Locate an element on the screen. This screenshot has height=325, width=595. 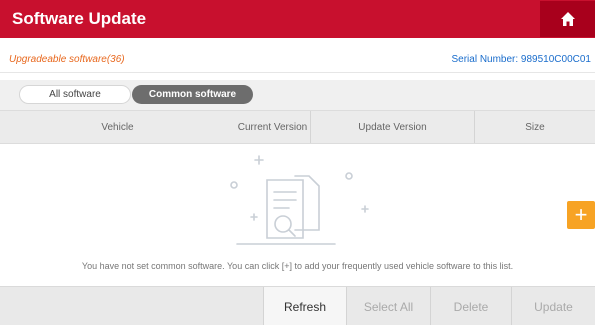
plus-icon: + is located at coordinates (581, 214).